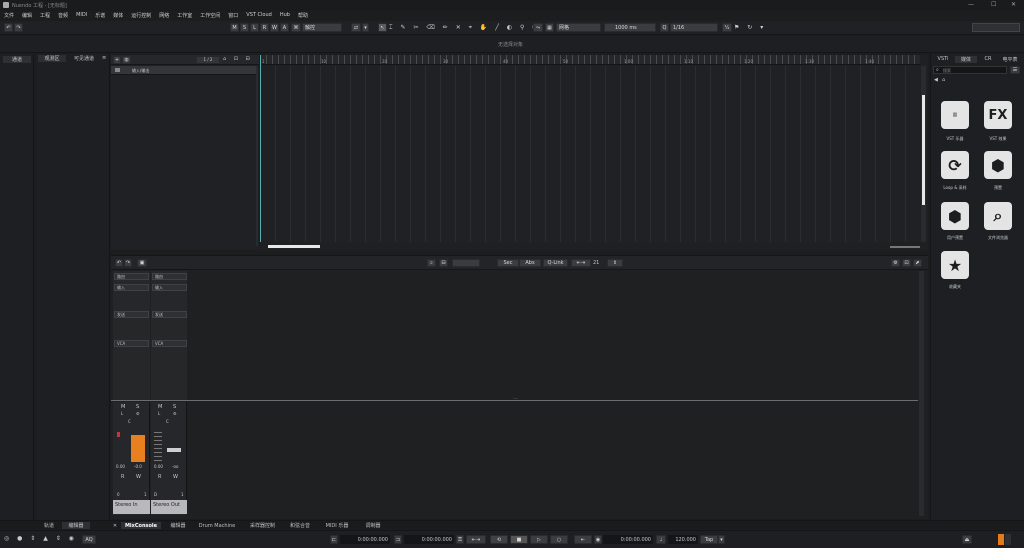 The width and height of the screenshot is (1024, 548). I want to click on vertical-scroll-thumb, so click(923, 150).